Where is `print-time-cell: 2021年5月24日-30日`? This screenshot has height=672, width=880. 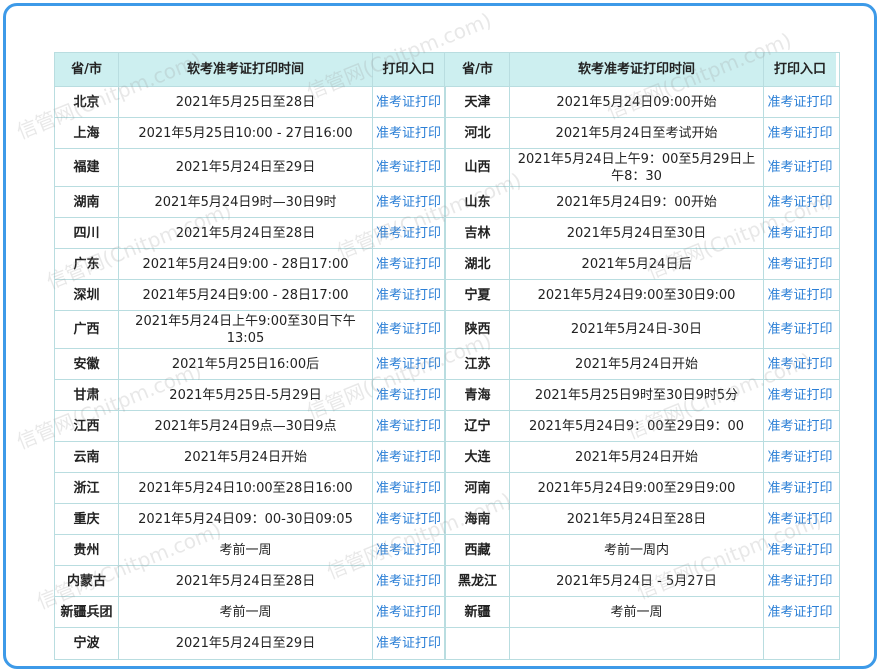 print-time-cell: 2021年5月24日-30日 is located at coordinates (637, 329).